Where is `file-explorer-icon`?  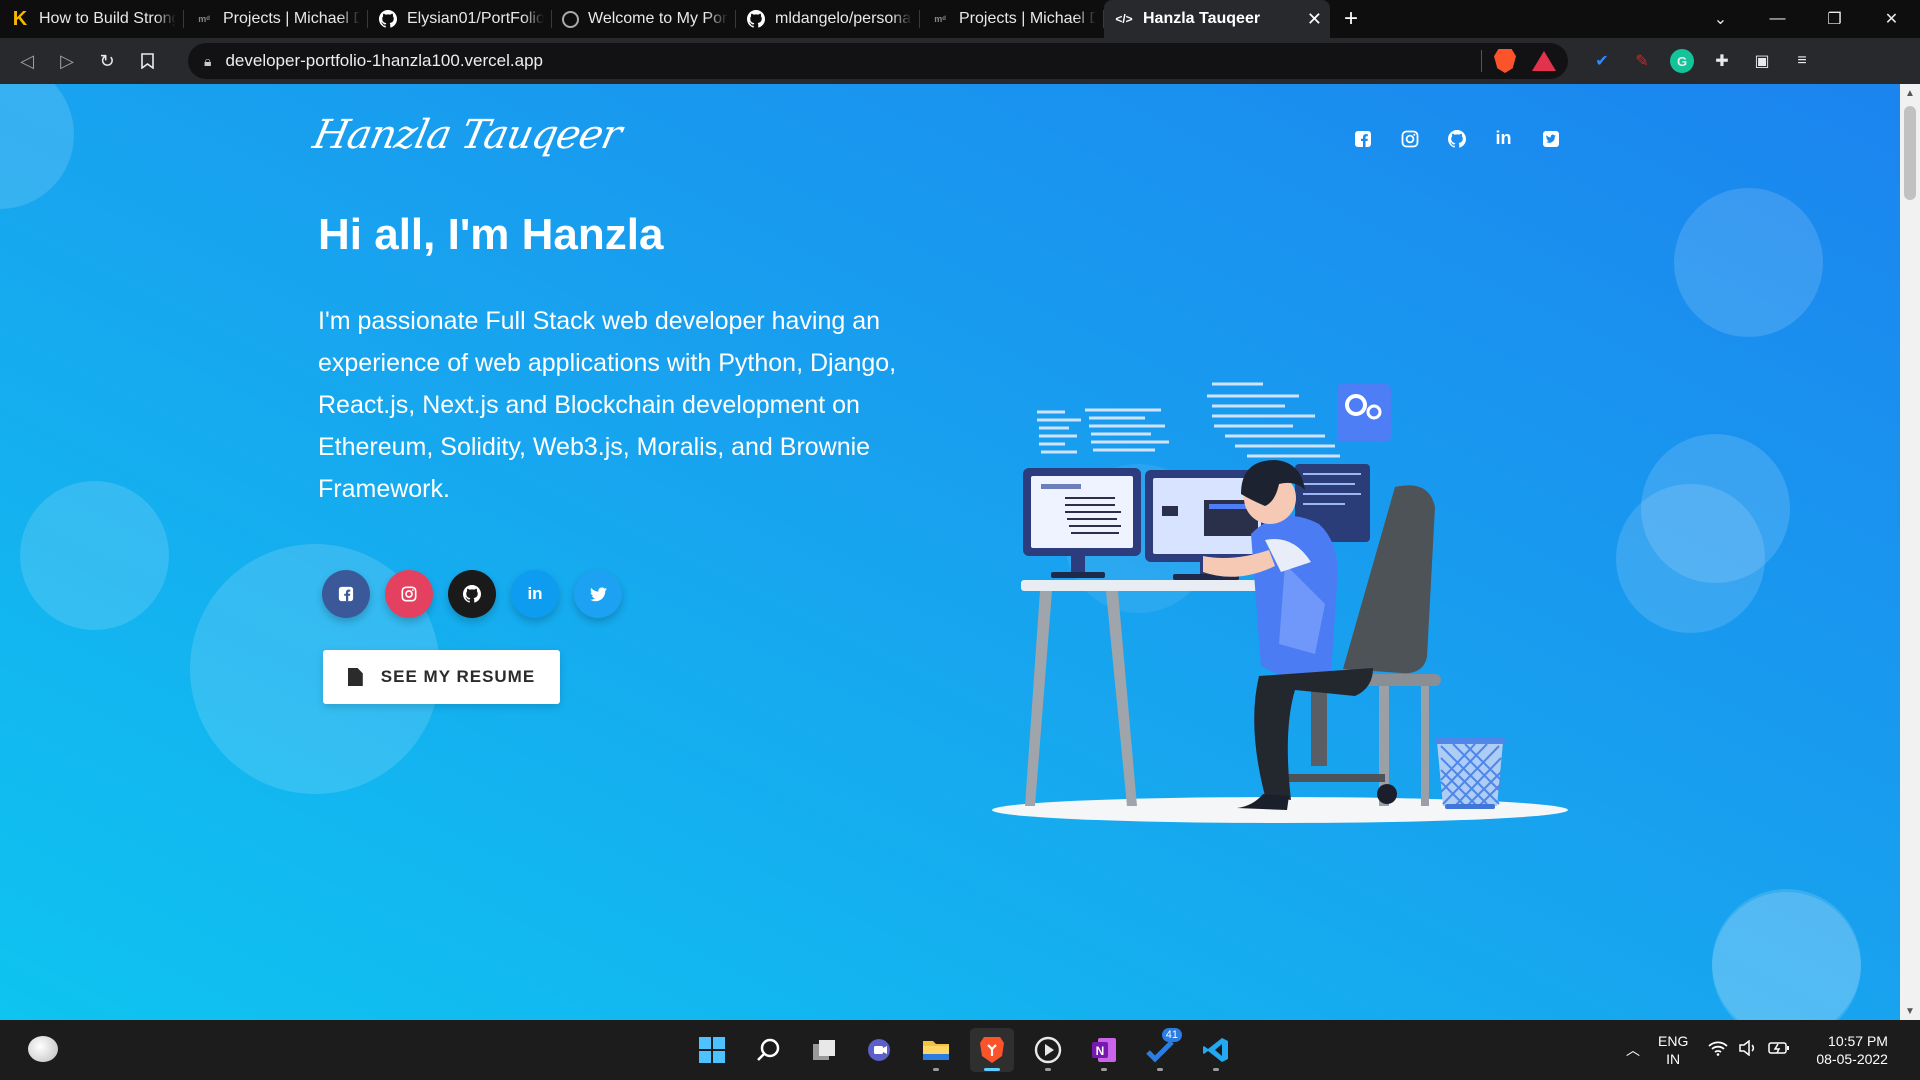
file-explorer-icon is located at coordinates (936, 1050).